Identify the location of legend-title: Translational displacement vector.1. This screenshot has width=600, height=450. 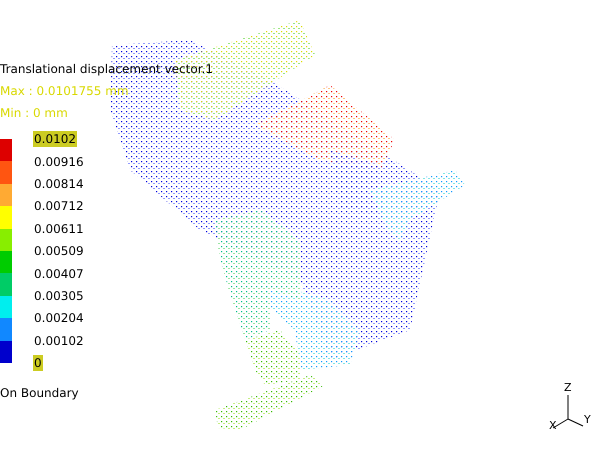
(107, 69).